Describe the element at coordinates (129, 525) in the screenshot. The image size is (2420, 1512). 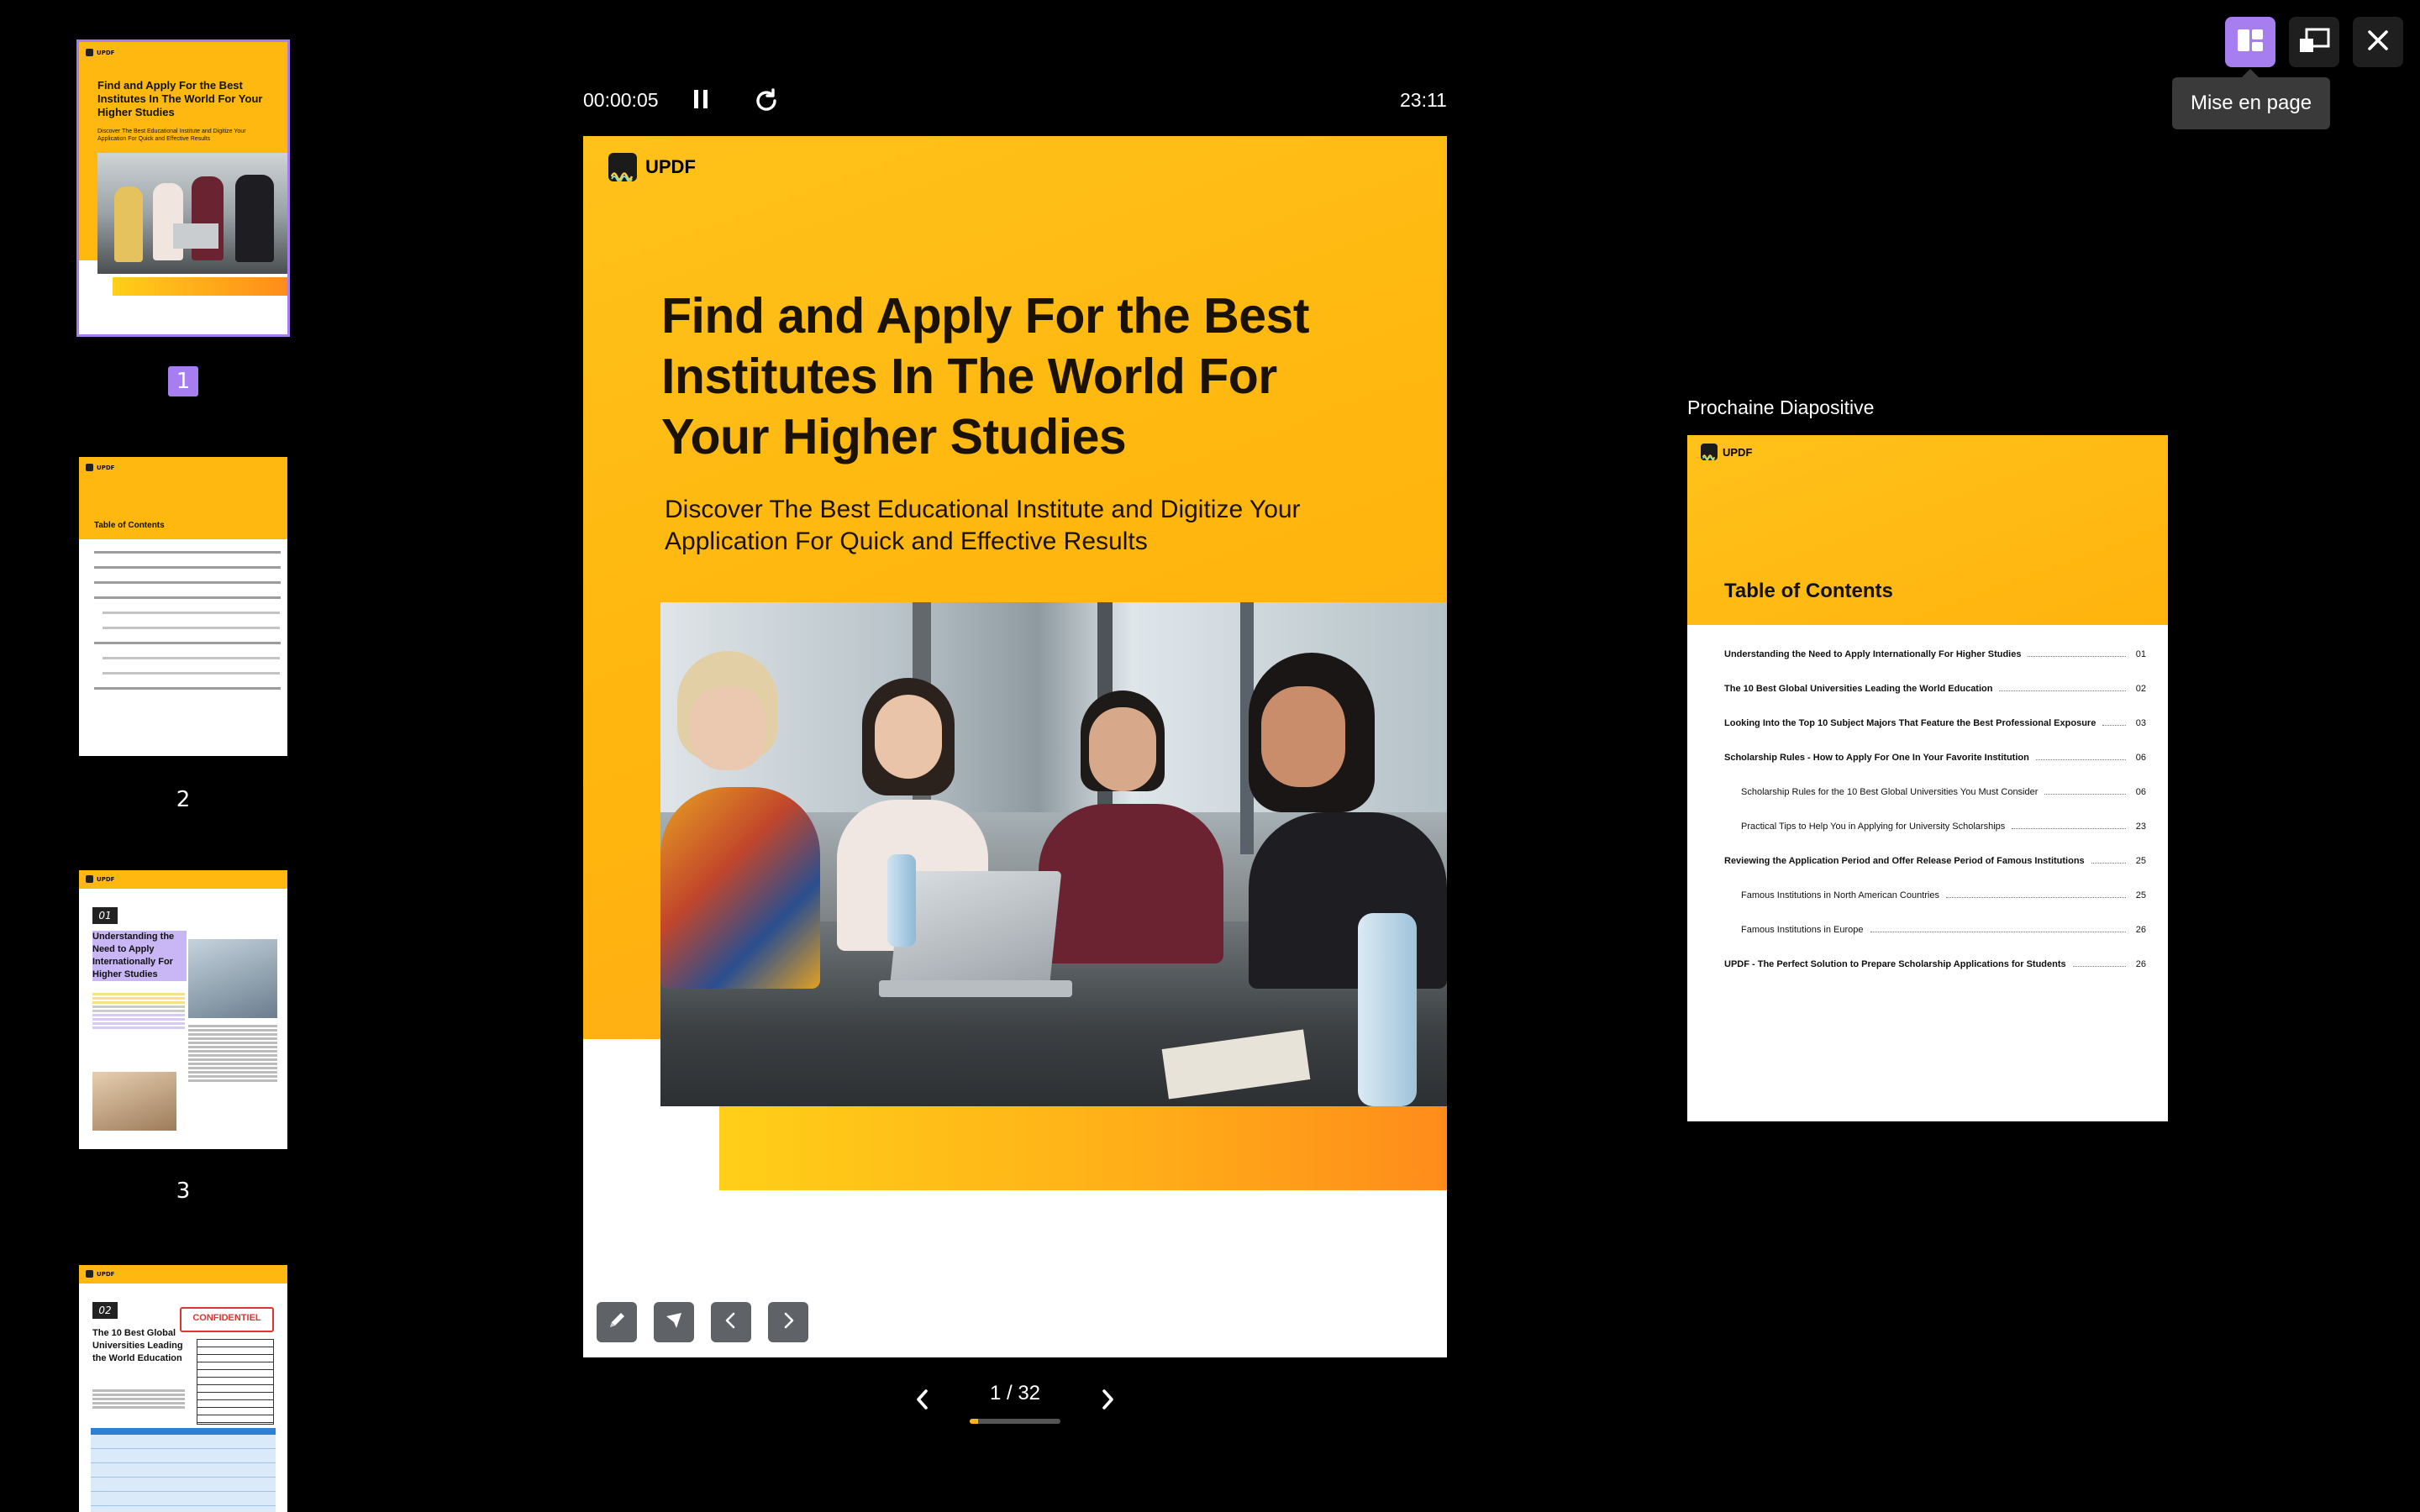
I see `thumb-title: Table of Contents` at that location.